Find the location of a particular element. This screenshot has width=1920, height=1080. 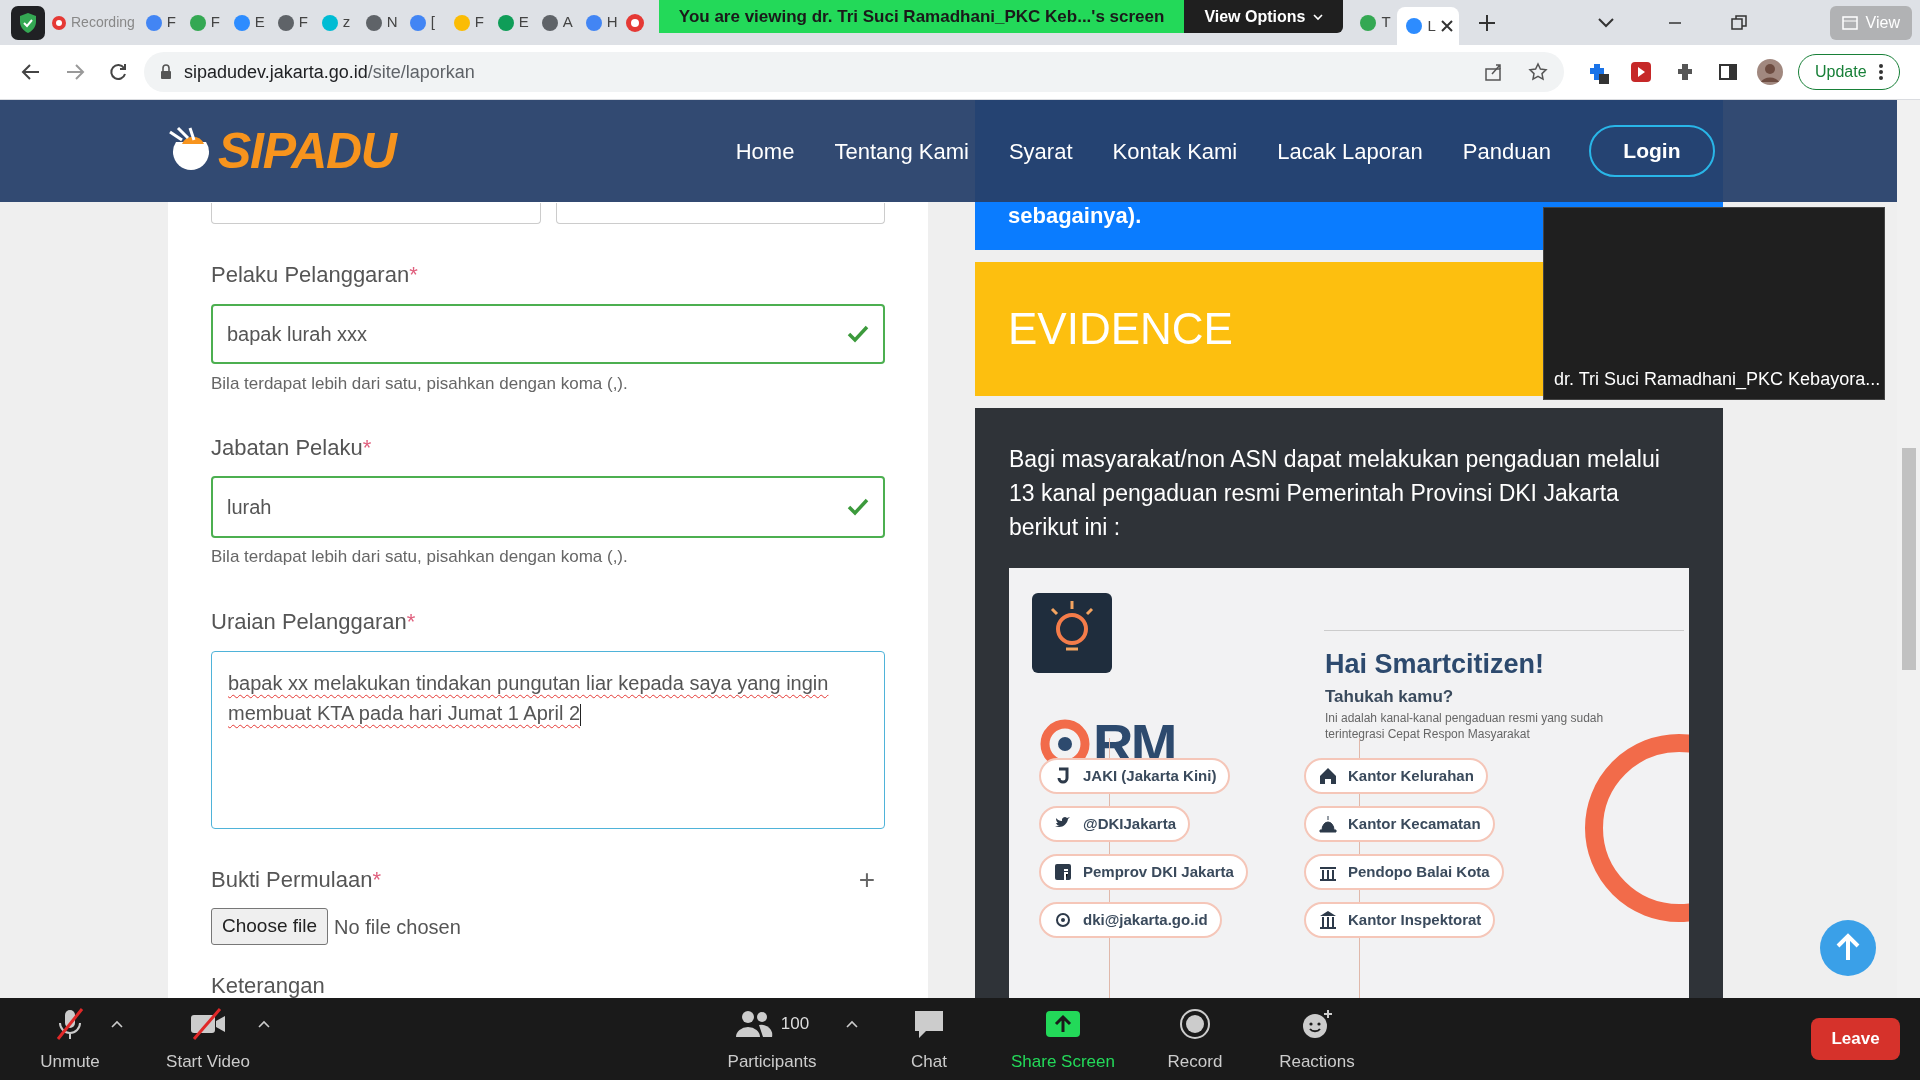

login-button: Login is located at coordinates (1651, 151).